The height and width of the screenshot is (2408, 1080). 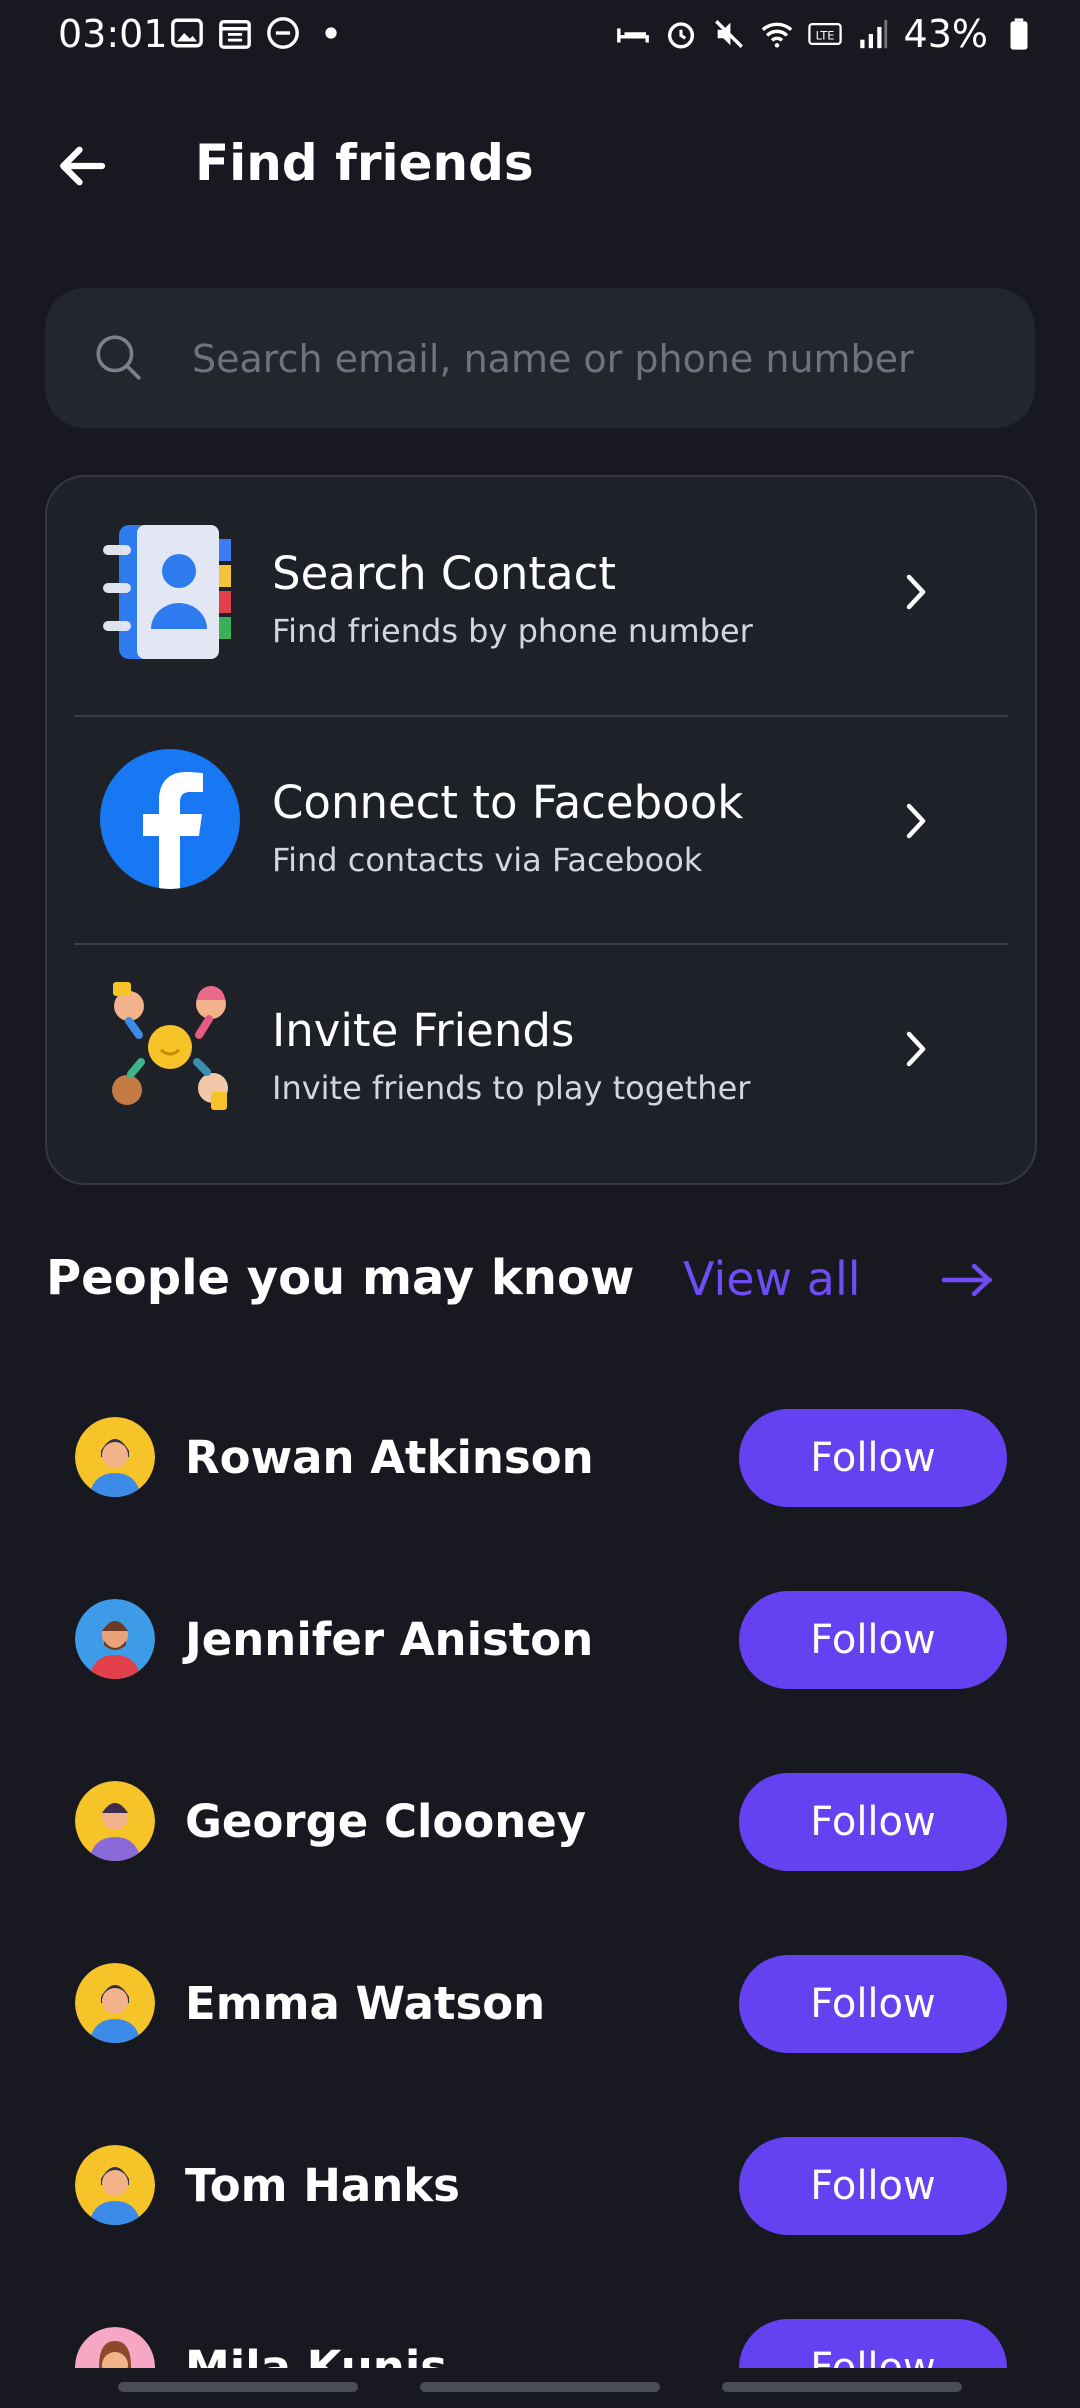 I want to click on list-item: George Clooney Follow, so click(x=540, y=1822).